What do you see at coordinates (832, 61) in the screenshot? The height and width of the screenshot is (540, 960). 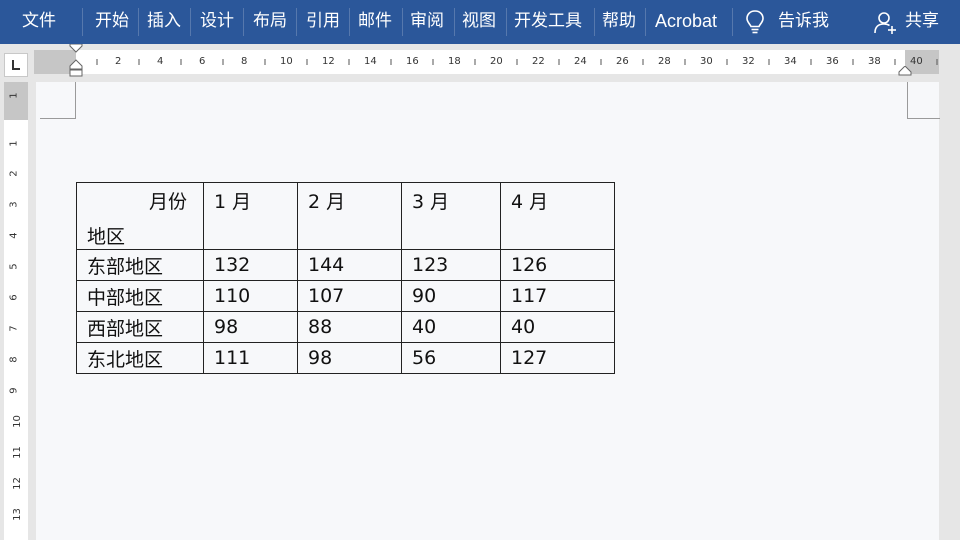 I see `ruler-number: 36` at bounding box center [832, 61].